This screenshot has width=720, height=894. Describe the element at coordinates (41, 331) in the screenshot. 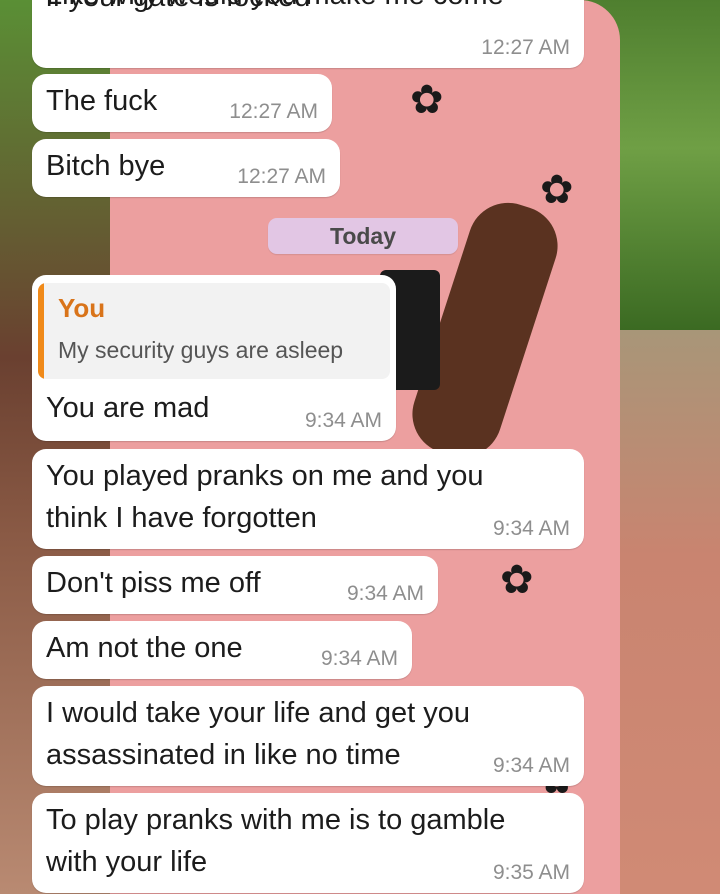

I see `reply-accent-bar` at that location.